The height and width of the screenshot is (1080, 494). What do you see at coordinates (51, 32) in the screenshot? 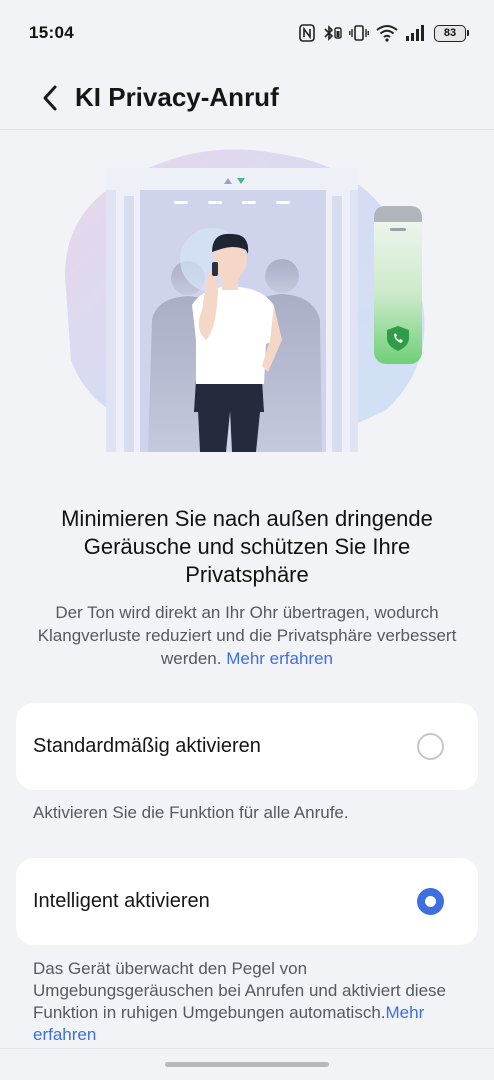
I see `status-time: 15:04` at bounding box center [51, 32].